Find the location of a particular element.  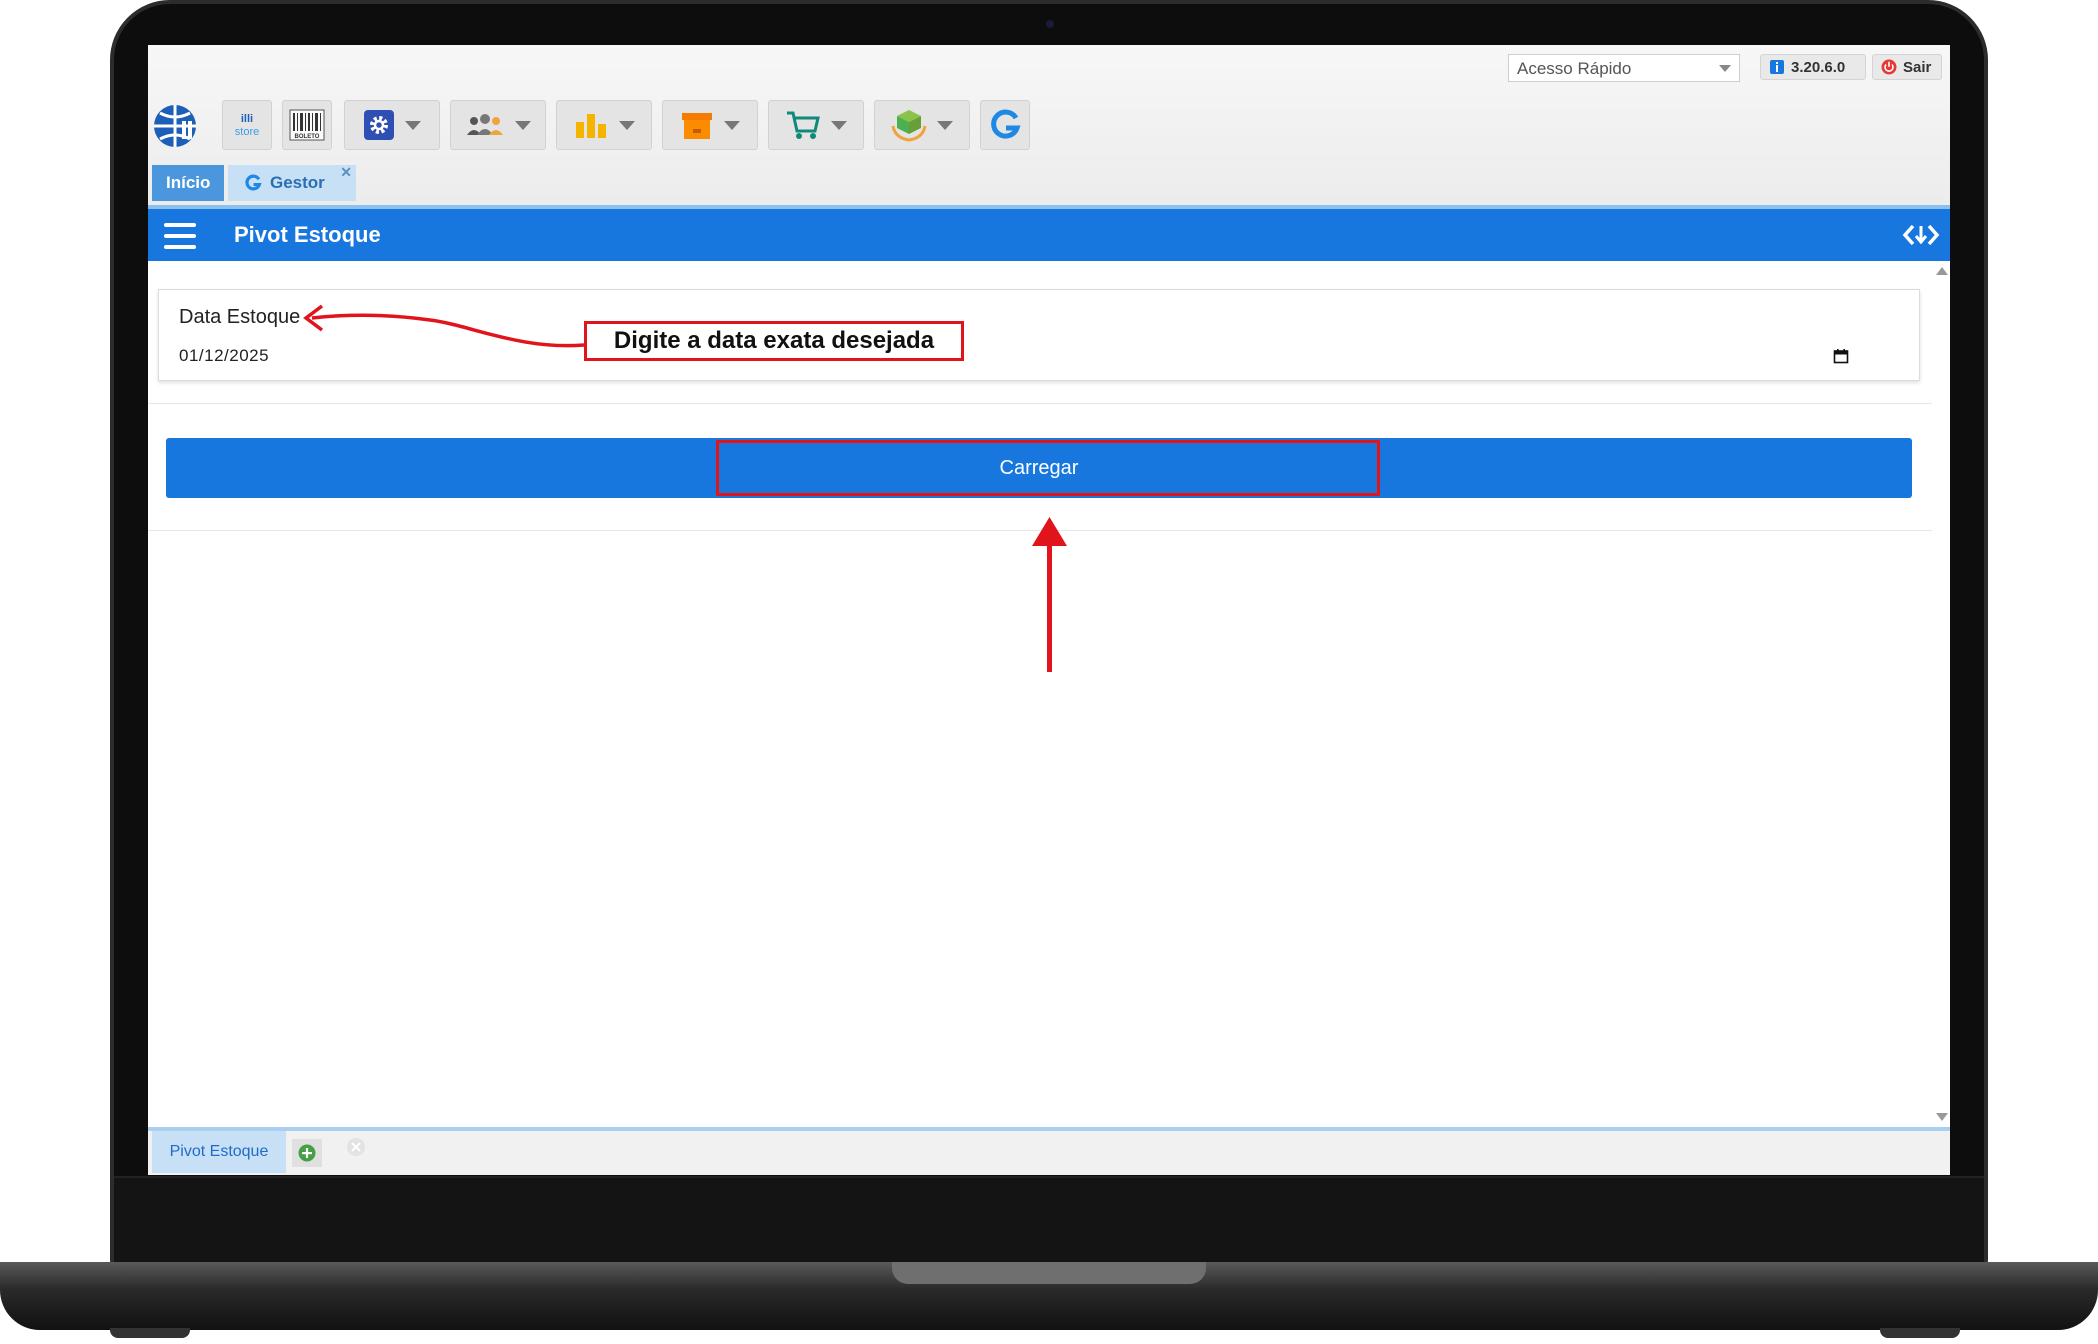

up-arrow-line is located at coordinates (1049, 604).